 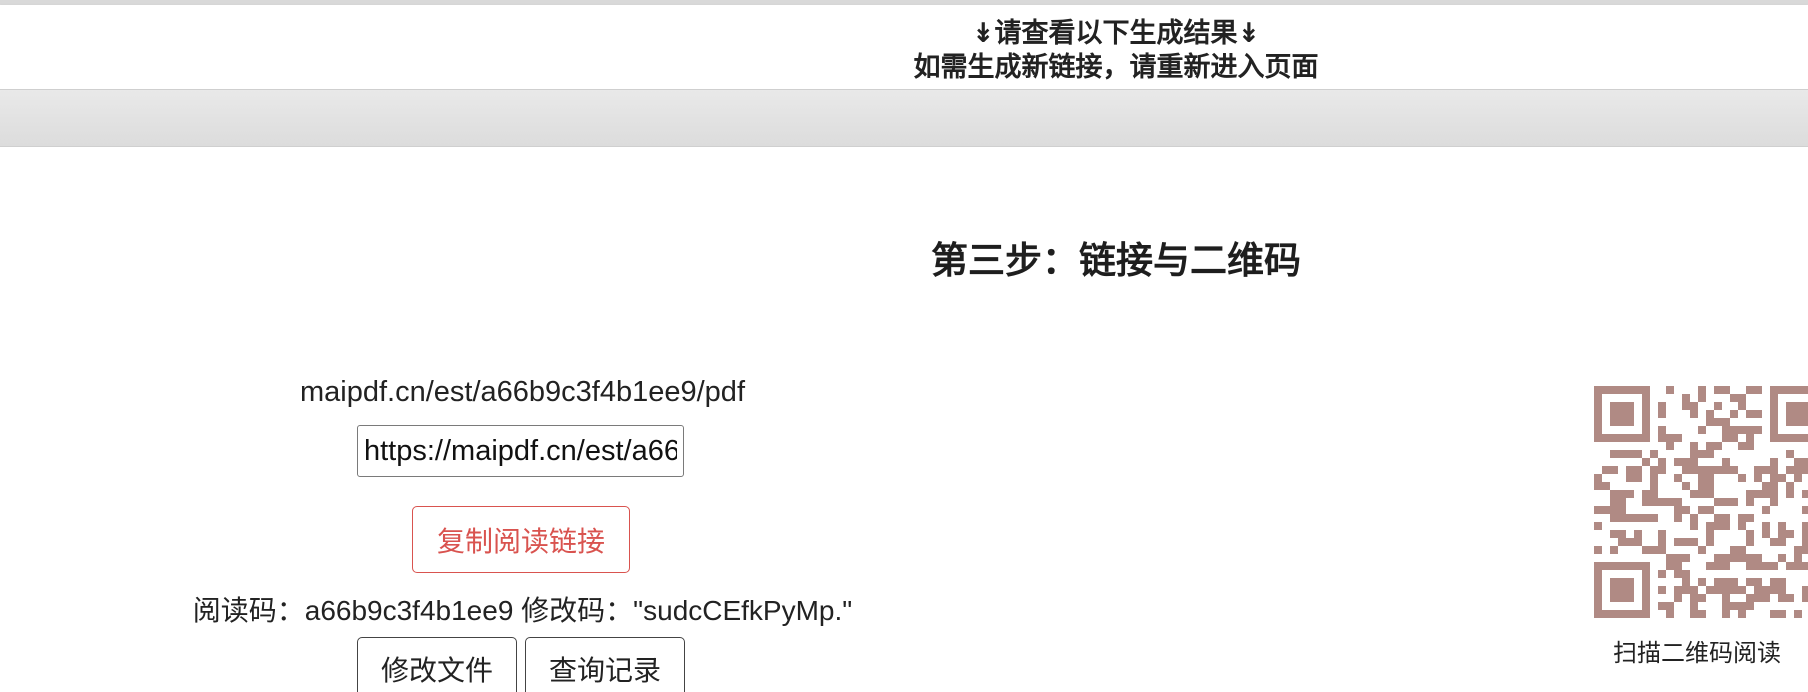 What do you see at coordinates (521, 539) in the screenshot?
I see `copy-link-button: 复制阅读链接` at bounding box center [521, 539].